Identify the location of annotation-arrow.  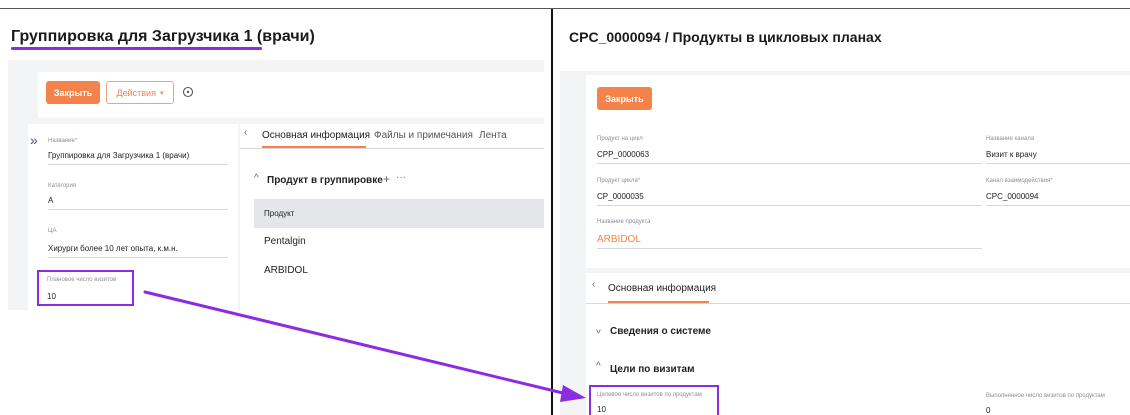
(364, 346).